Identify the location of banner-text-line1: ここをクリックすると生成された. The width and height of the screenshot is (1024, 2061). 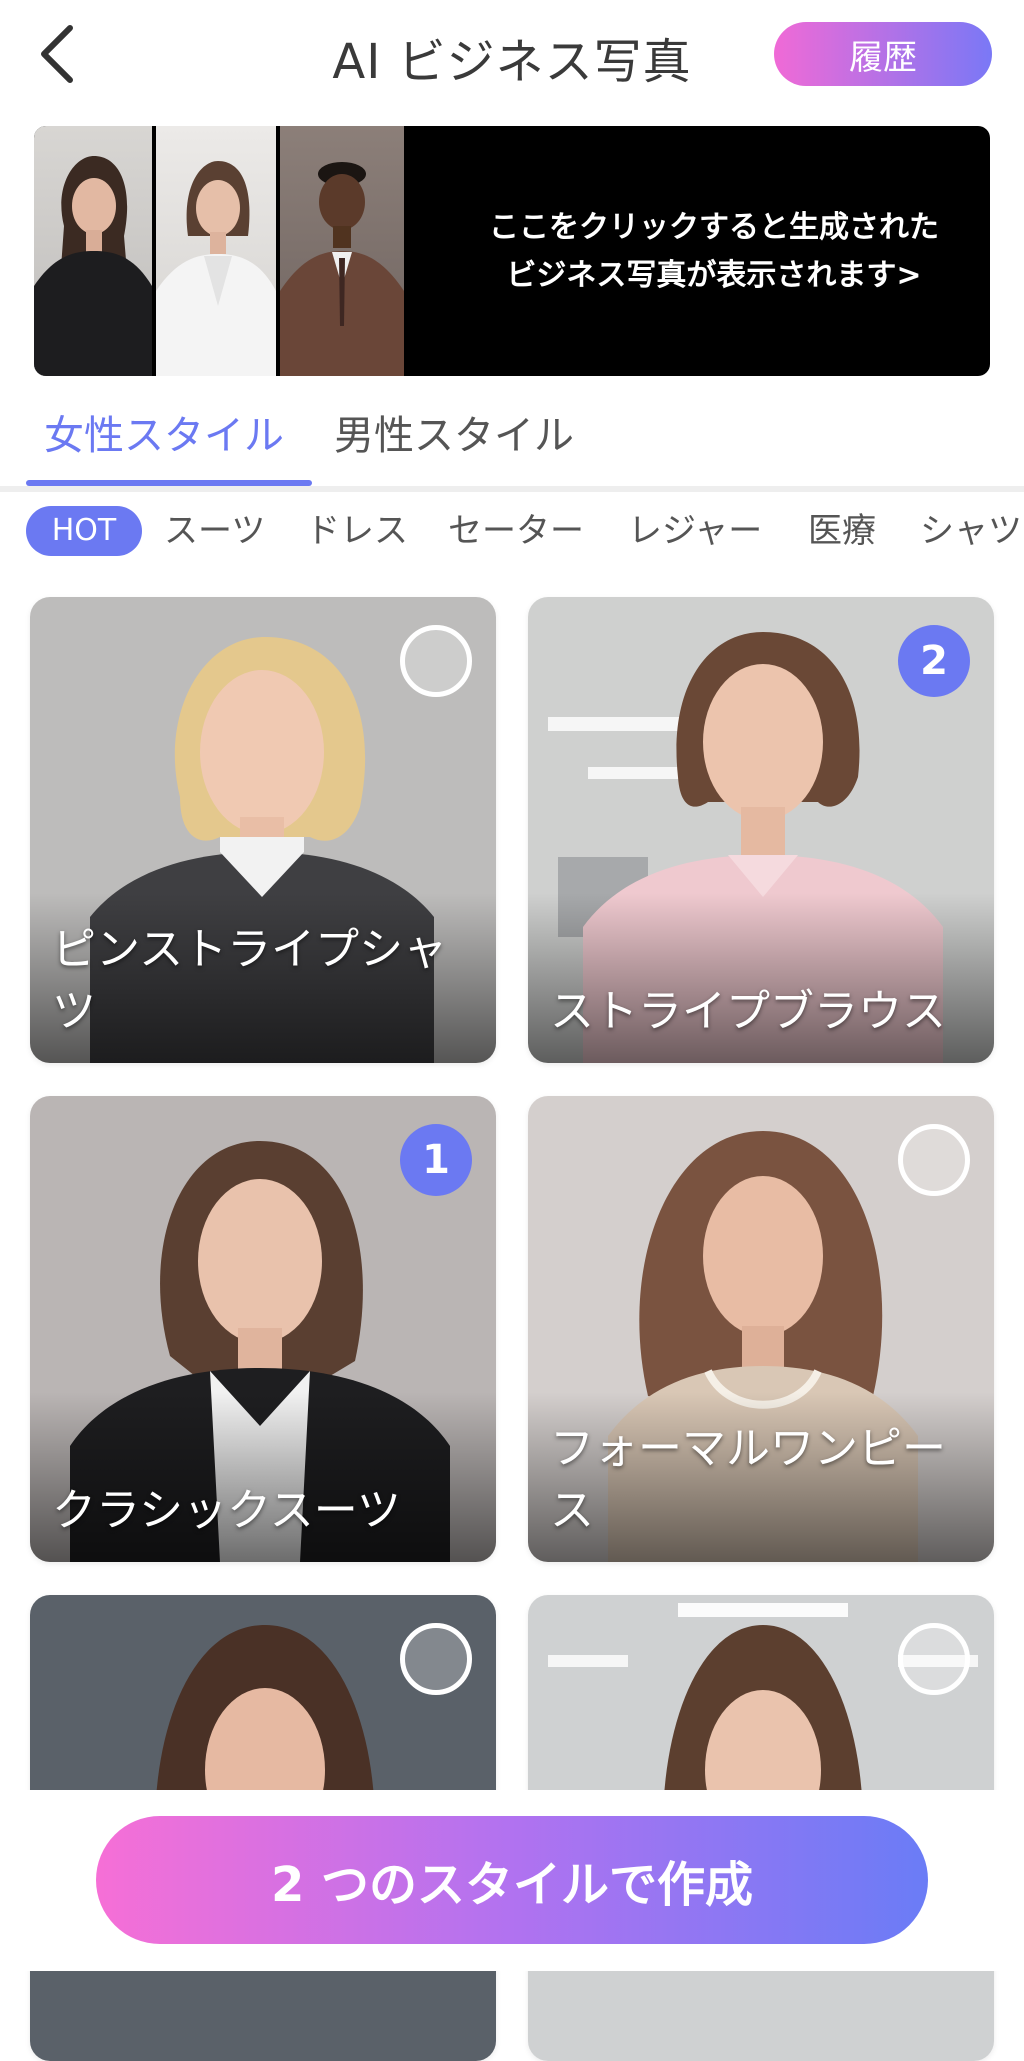
(714, 227).